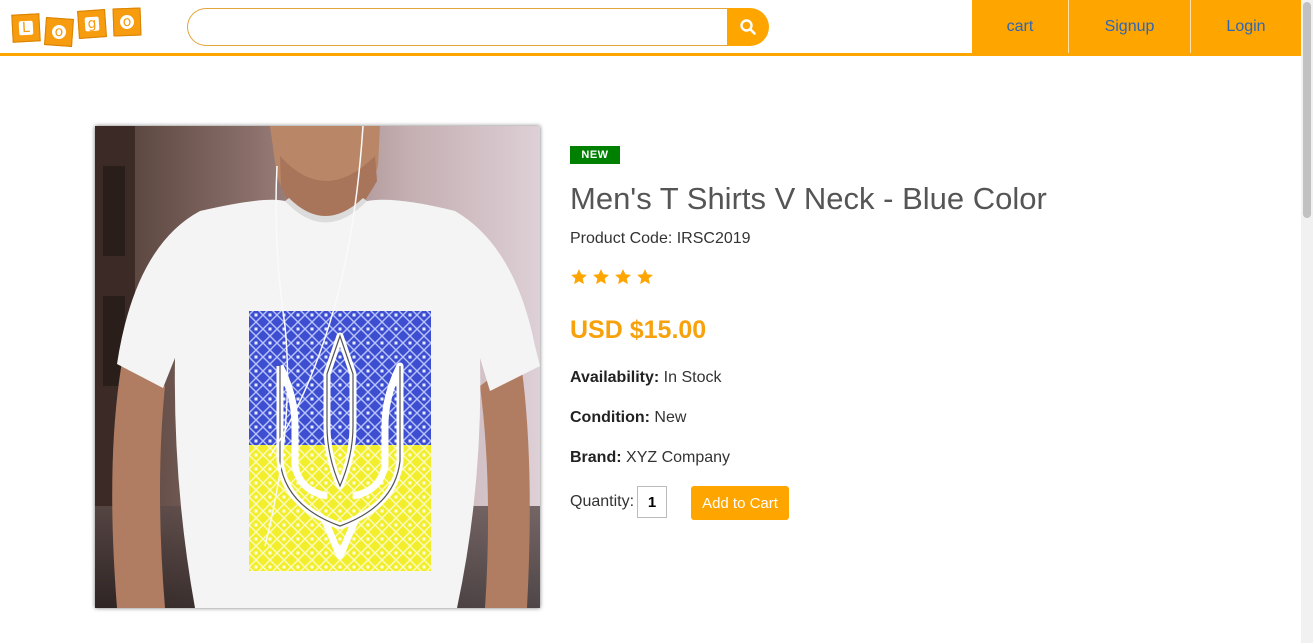 The height and width of the screenshot is (643, 1313). I want to click on product-code: Product Code: IRSC2019, so click(660, 239).